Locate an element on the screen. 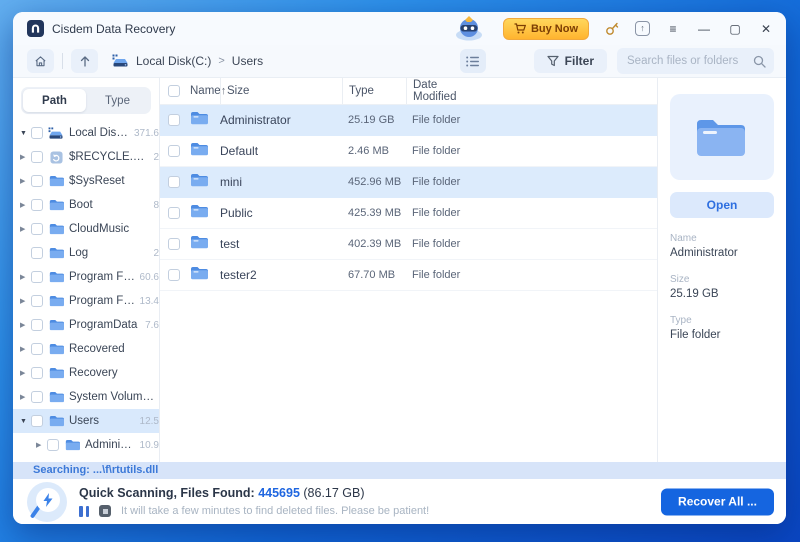 The width and height of the screenshot is (800, 542). home-button is located at coordinates (40, 61).